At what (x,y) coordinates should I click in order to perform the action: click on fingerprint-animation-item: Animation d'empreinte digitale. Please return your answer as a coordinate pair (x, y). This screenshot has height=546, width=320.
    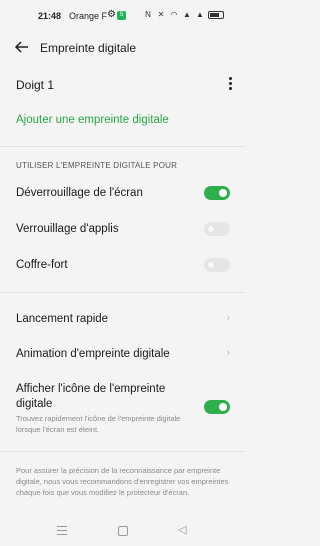
    Looking at the image, I should click on (123, 354).